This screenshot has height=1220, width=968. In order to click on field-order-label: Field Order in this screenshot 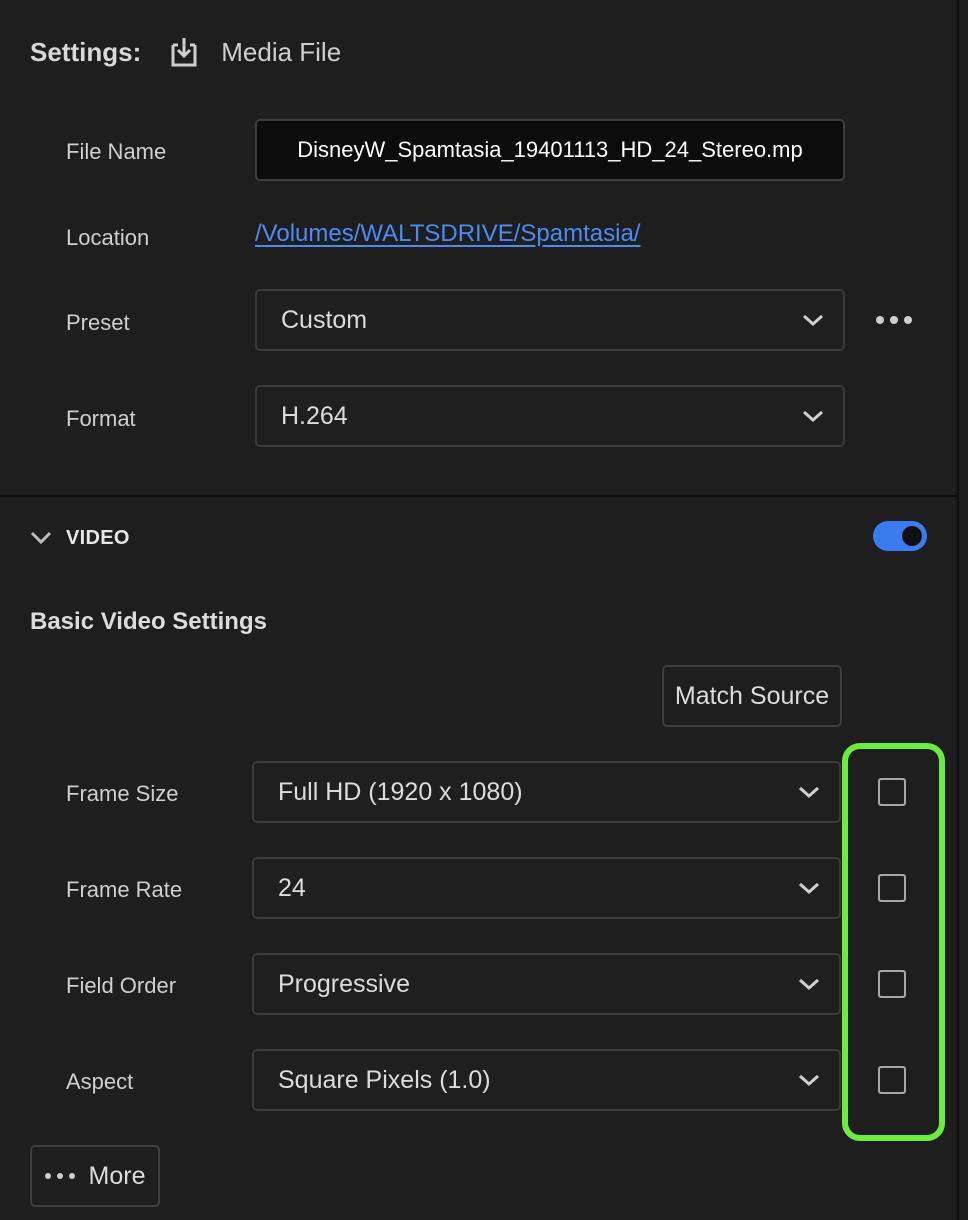, I will do `click(121, 985)`.